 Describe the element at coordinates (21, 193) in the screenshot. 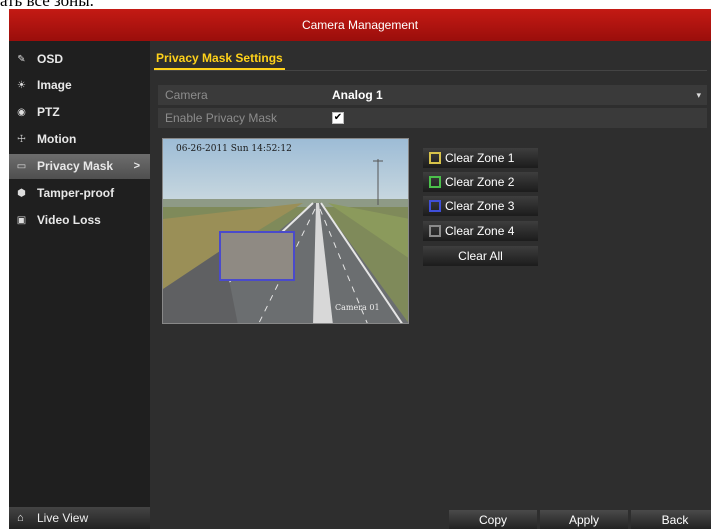

I see `tamper-proof-icon: ⬢` at that location.